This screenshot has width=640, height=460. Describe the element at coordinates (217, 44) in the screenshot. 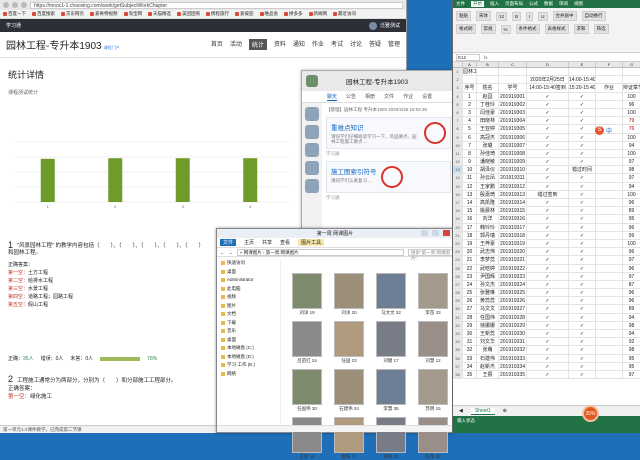

I see `course-nav-首页: 首页` at that location.